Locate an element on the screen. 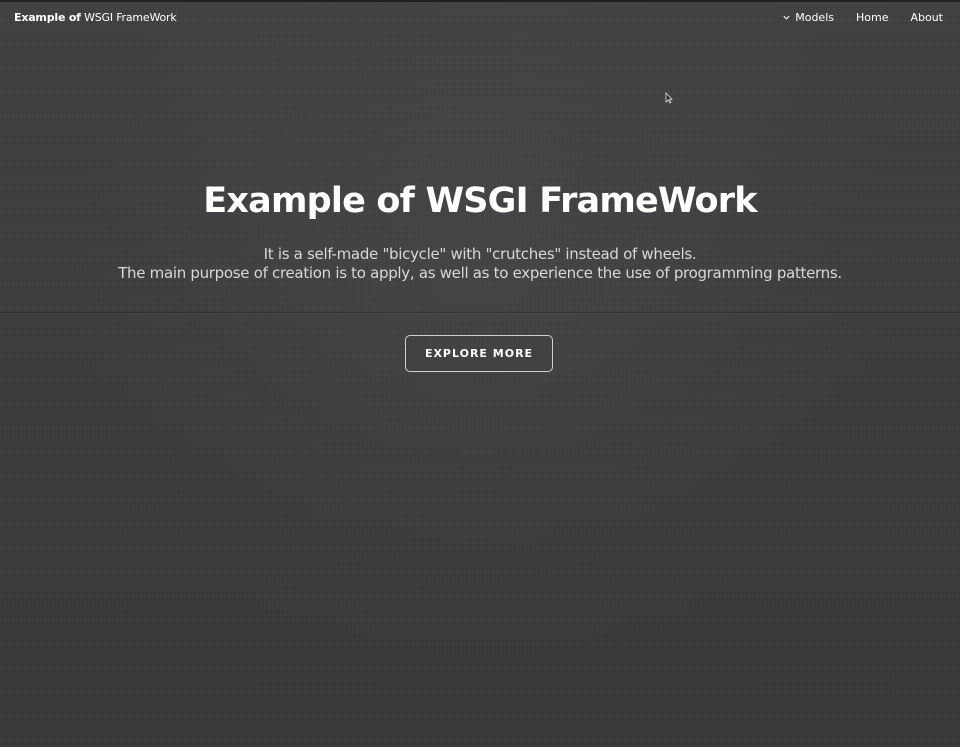 This screenshot has width=960, height=747. brand-bold-text: Example of is located at coordinates (47, 17).